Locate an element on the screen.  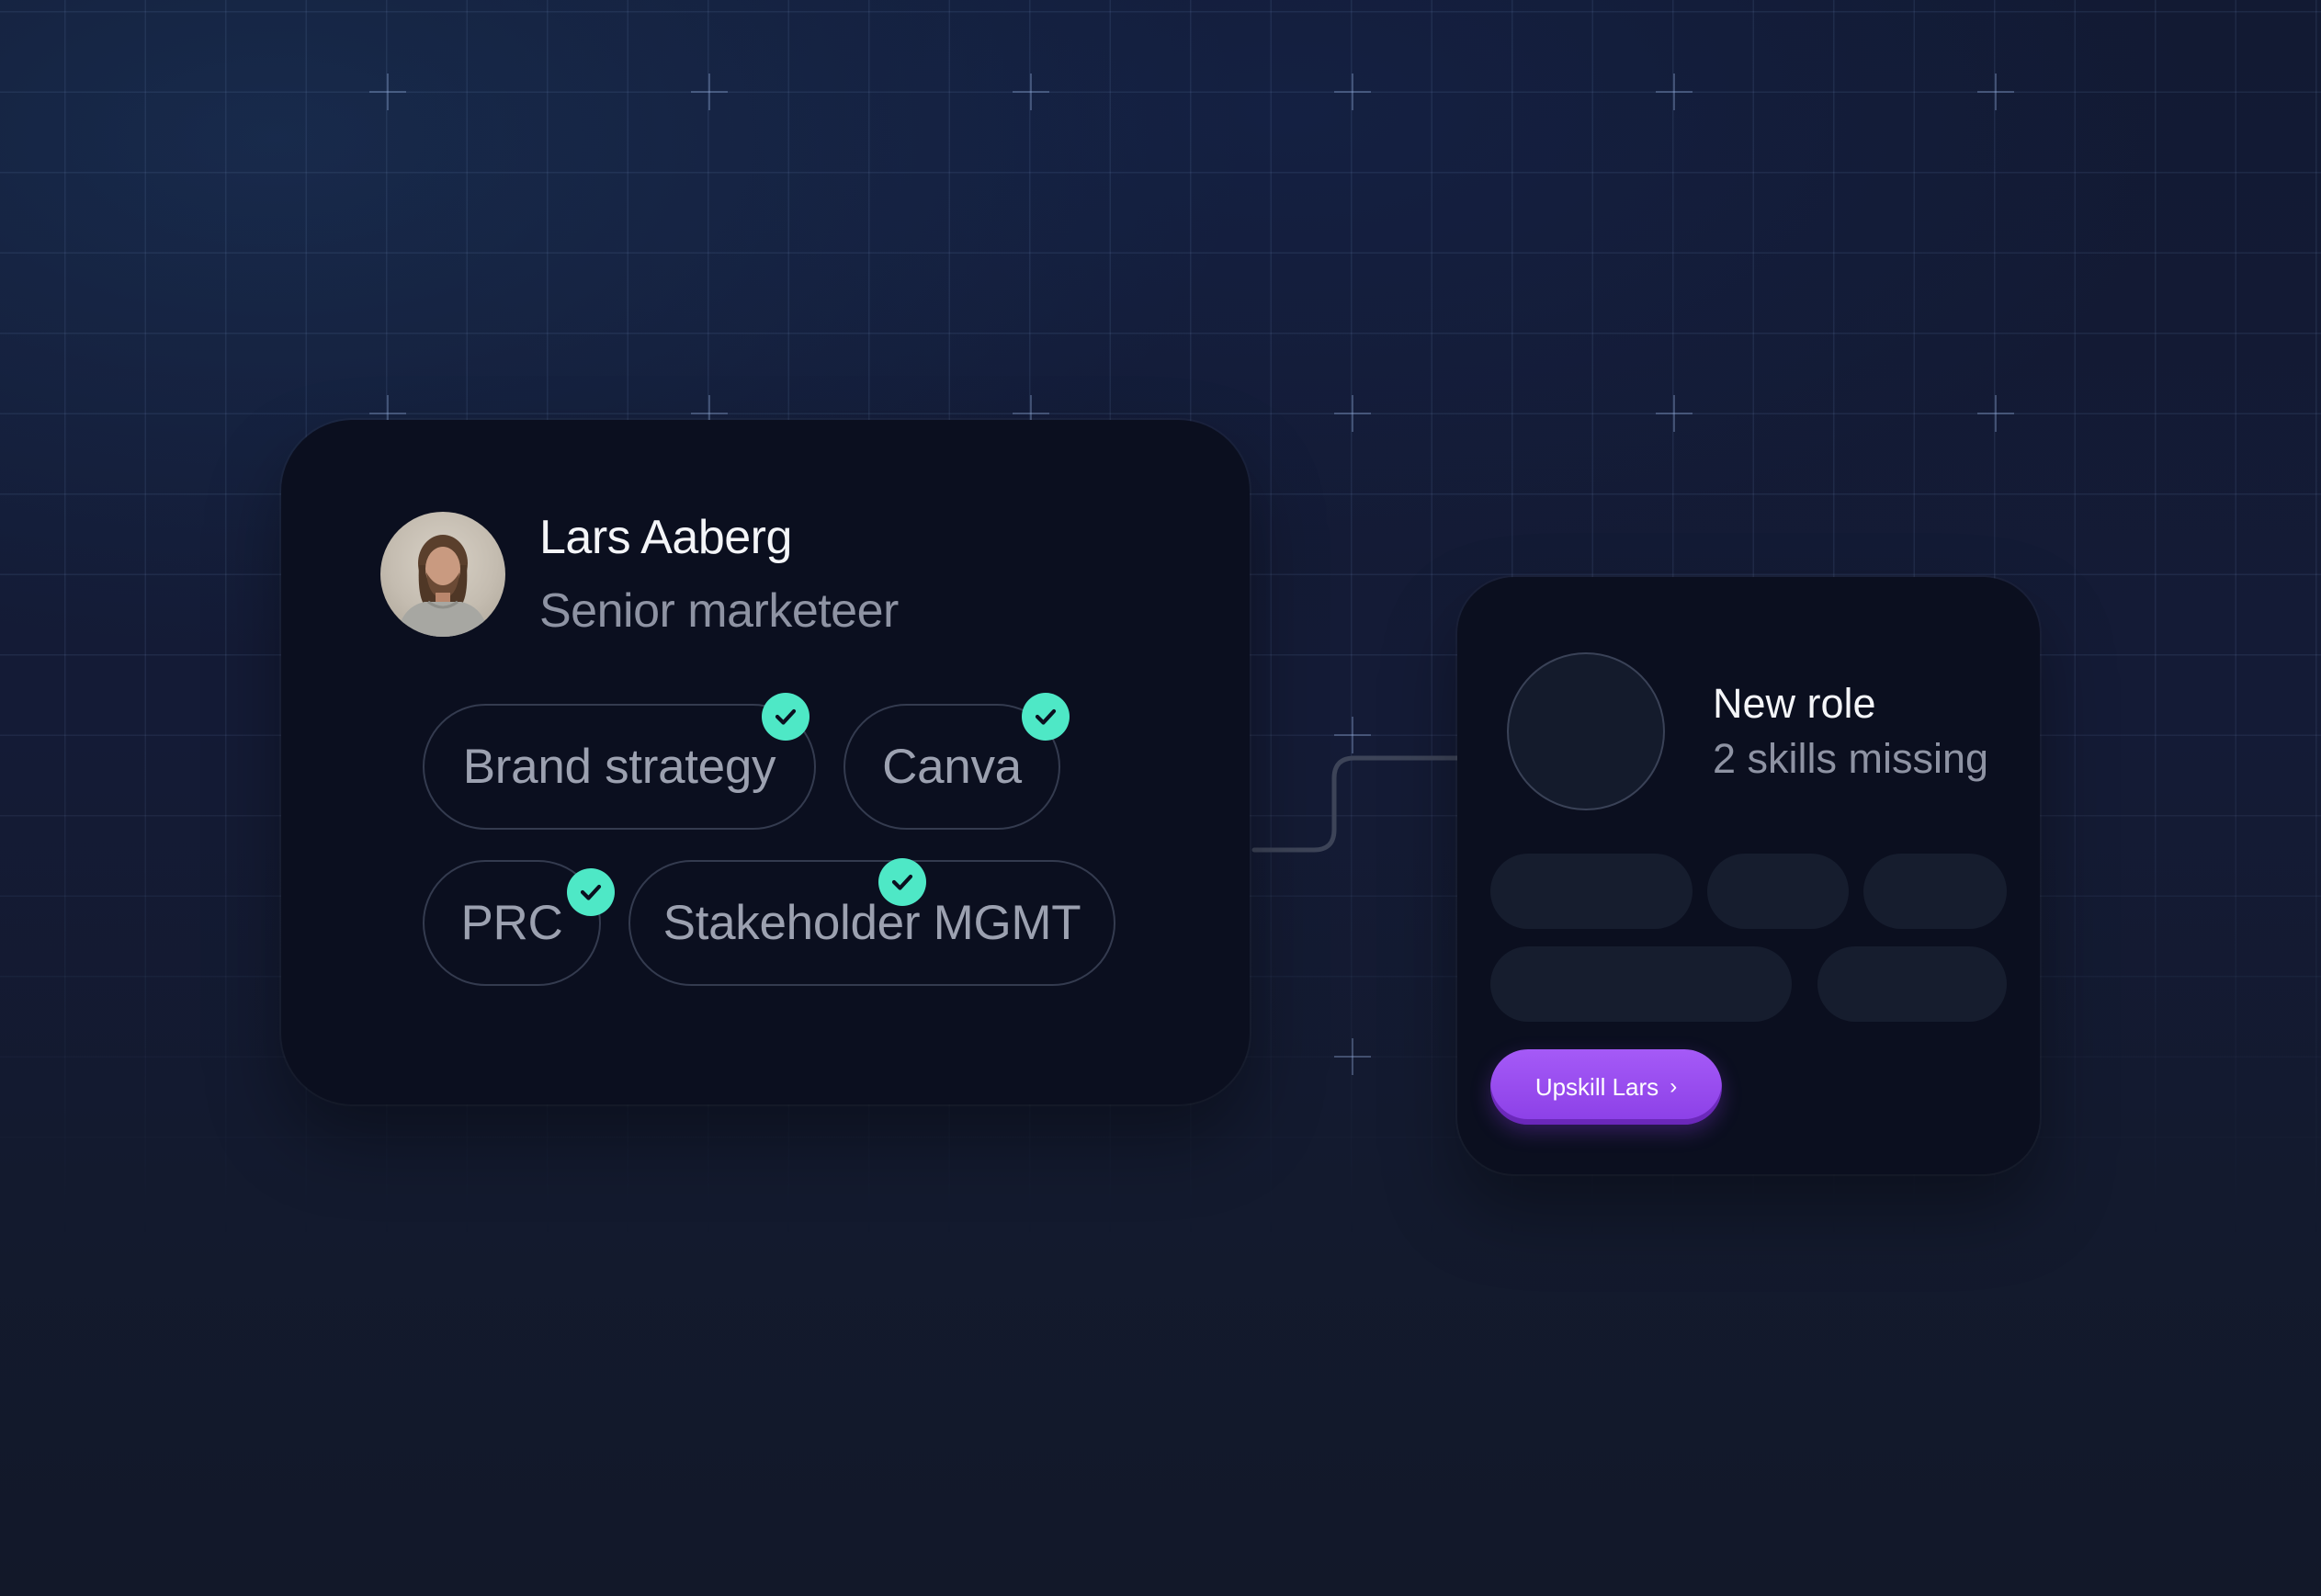
person-photo-icon is located at coordinates (443, 586).